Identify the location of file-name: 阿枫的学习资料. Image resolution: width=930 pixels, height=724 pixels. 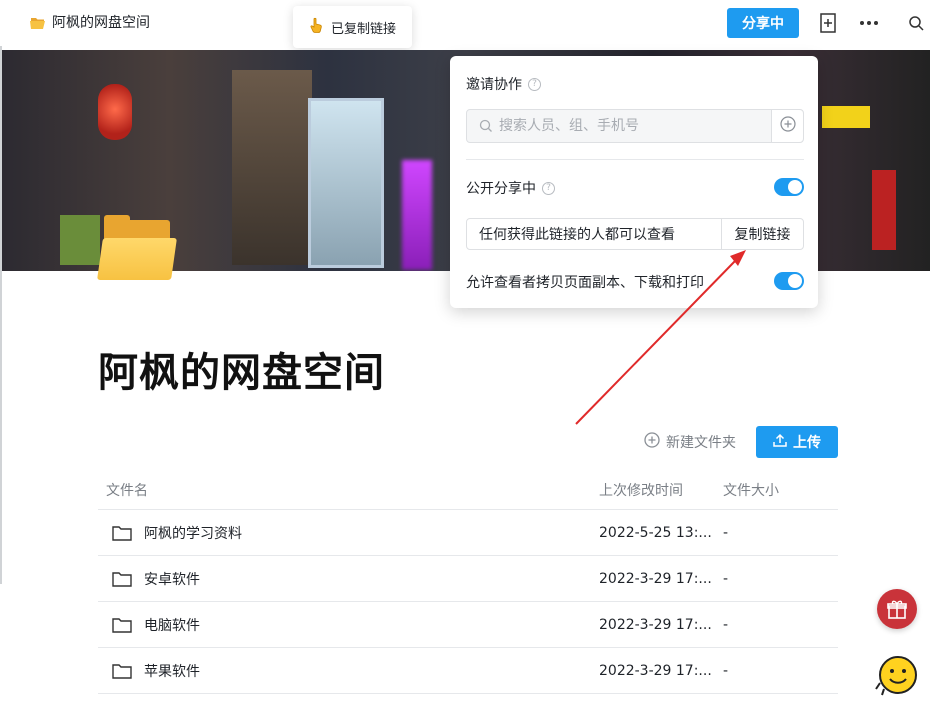
(193, 533).